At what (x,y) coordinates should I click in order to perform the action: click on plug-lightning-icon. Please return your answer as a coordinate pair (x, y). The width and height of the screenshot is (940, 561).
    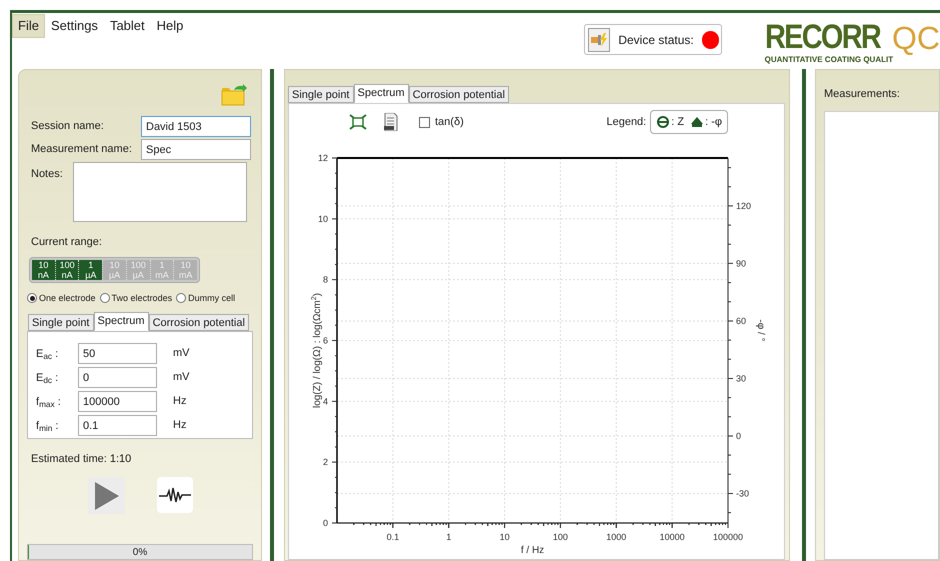
    Looking at the image, I should click on (599, 40).